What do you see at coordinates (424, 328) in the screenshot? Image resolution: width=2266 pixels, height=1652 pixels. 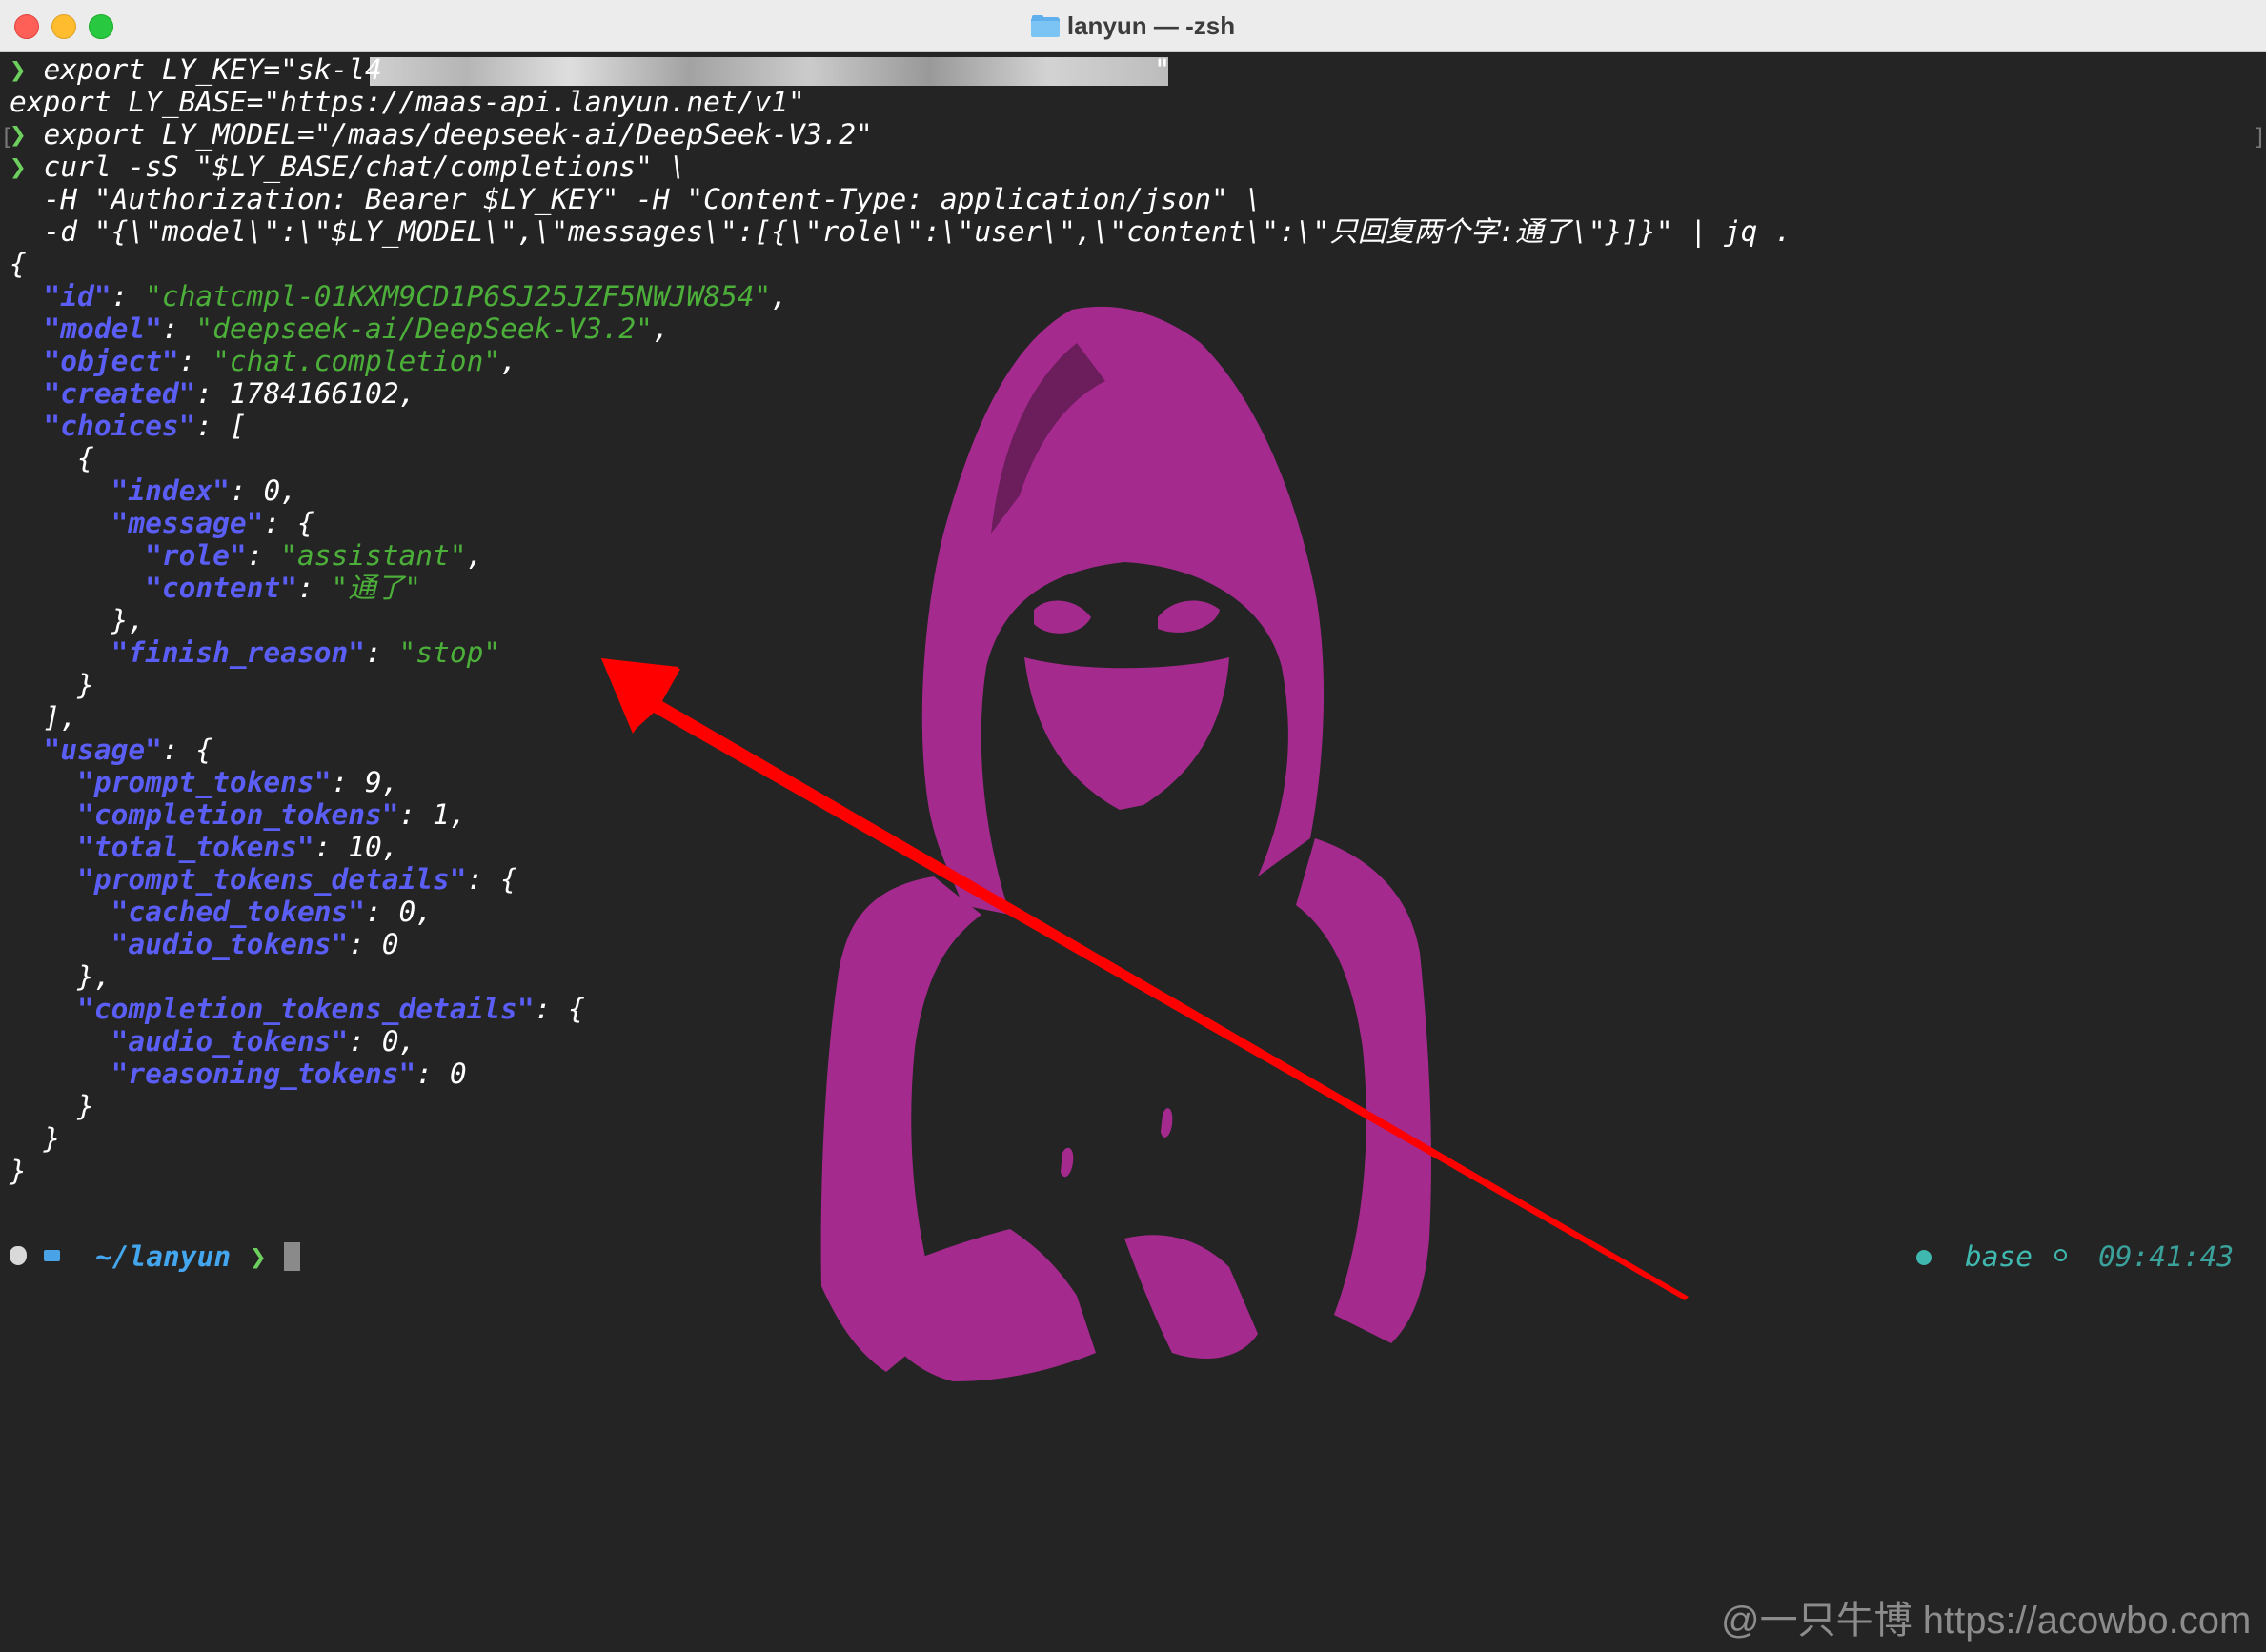 I see `json-value: "deepseek-ai/DeepSeek-V3.2"` at bounding box center [424, 328].